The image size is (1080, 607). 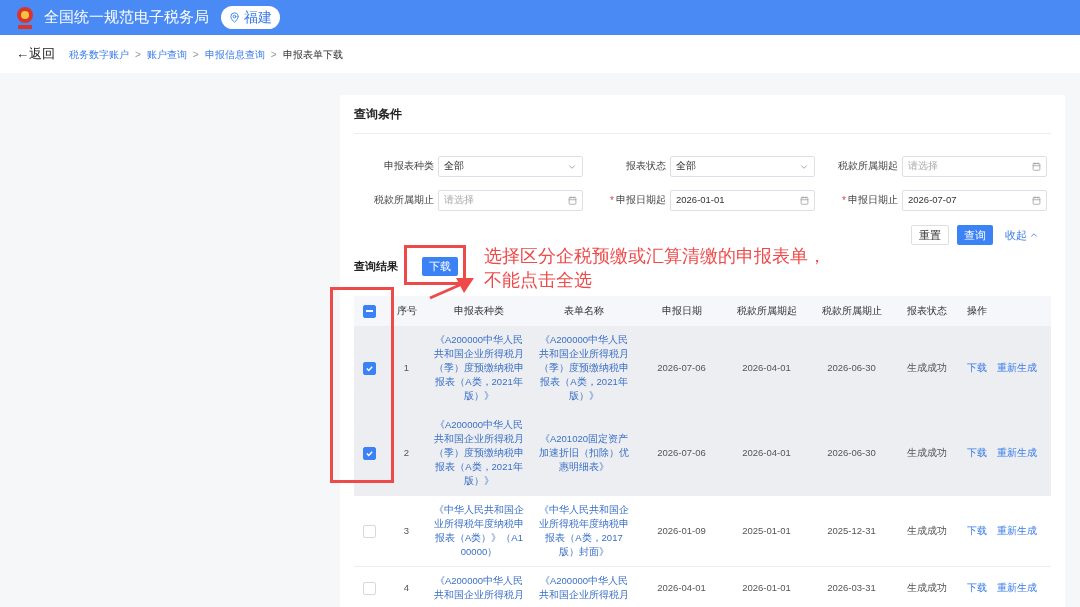 I want to click on column-header: 申报表种类, so click(x=479, y=310).